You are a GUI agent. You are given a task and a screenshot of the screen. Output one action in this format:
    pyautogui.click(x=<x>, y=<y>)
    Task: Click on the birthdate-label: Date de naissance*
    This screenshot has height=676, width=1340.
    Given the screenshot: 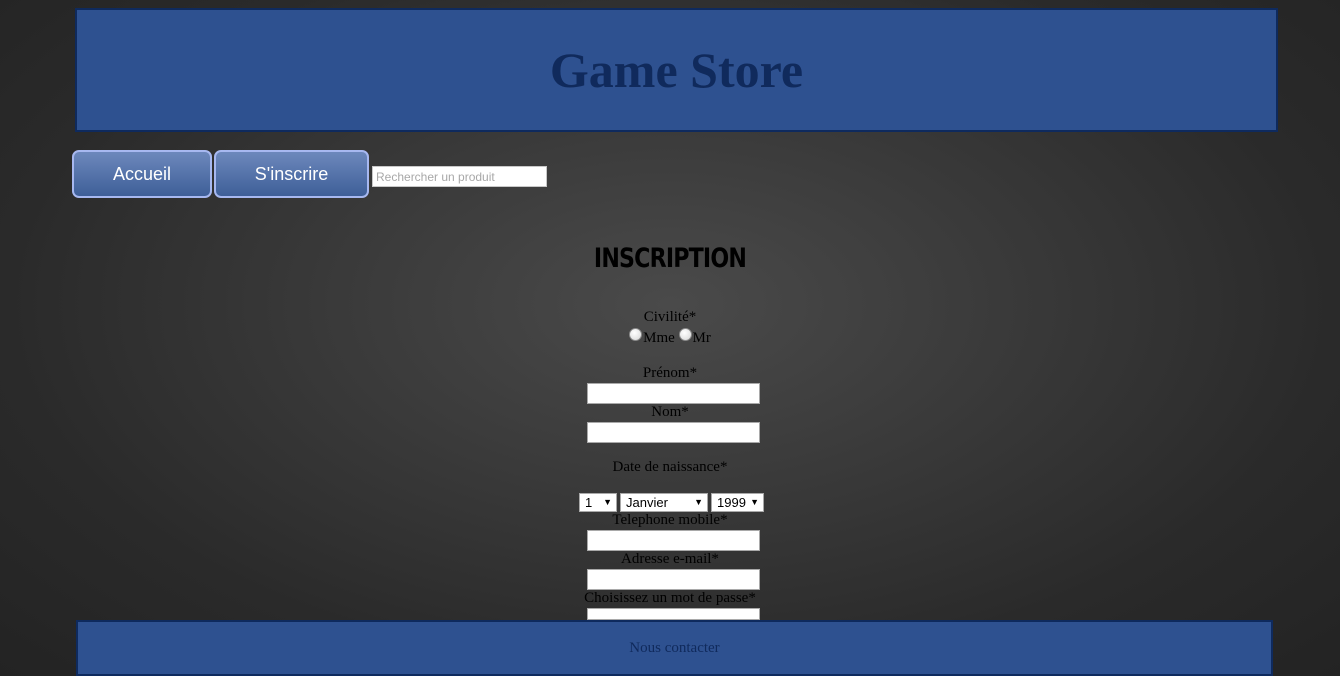 What is the action you would take?
    pyautogui.click(x=670, y=467)
    